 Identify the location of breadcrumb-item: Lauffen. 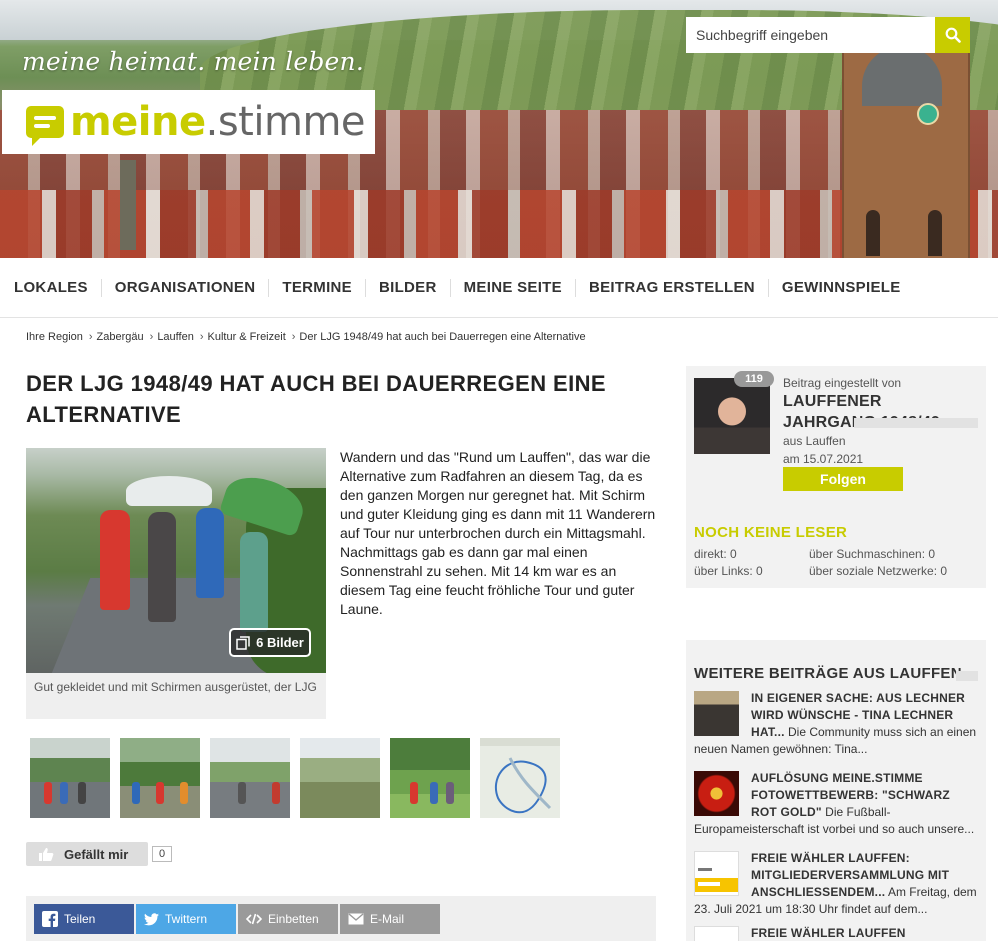
(175, 337).